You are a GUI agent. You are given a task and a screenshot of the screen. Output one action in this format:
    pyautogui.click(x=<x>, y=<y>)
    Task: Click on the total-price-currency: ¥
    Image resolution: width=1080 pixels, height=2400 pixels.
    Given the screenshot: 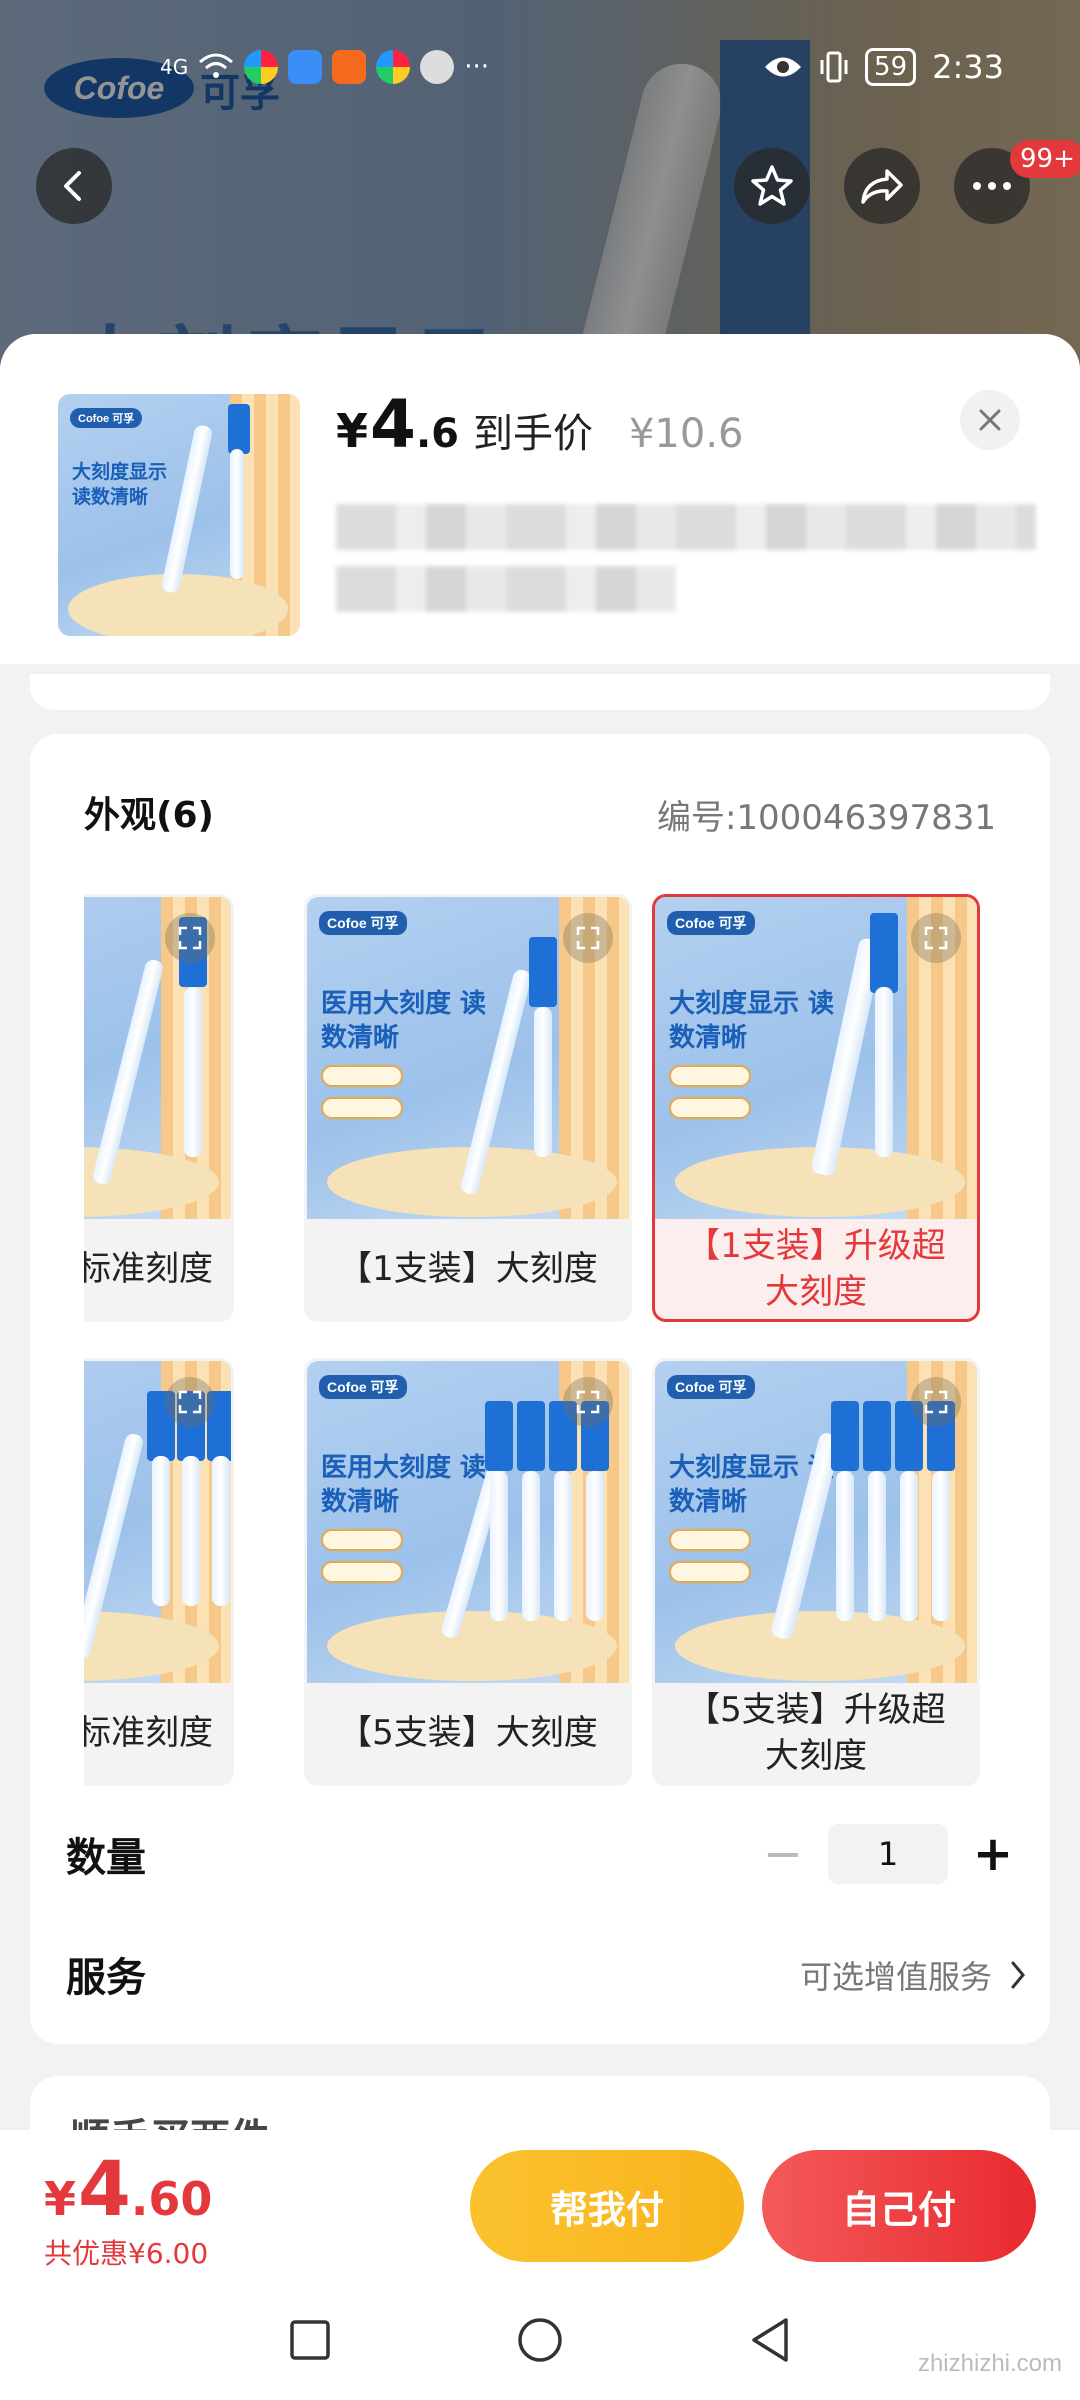 What is the action you would take?
    pyautogui.click(x=60, y=2199)
    